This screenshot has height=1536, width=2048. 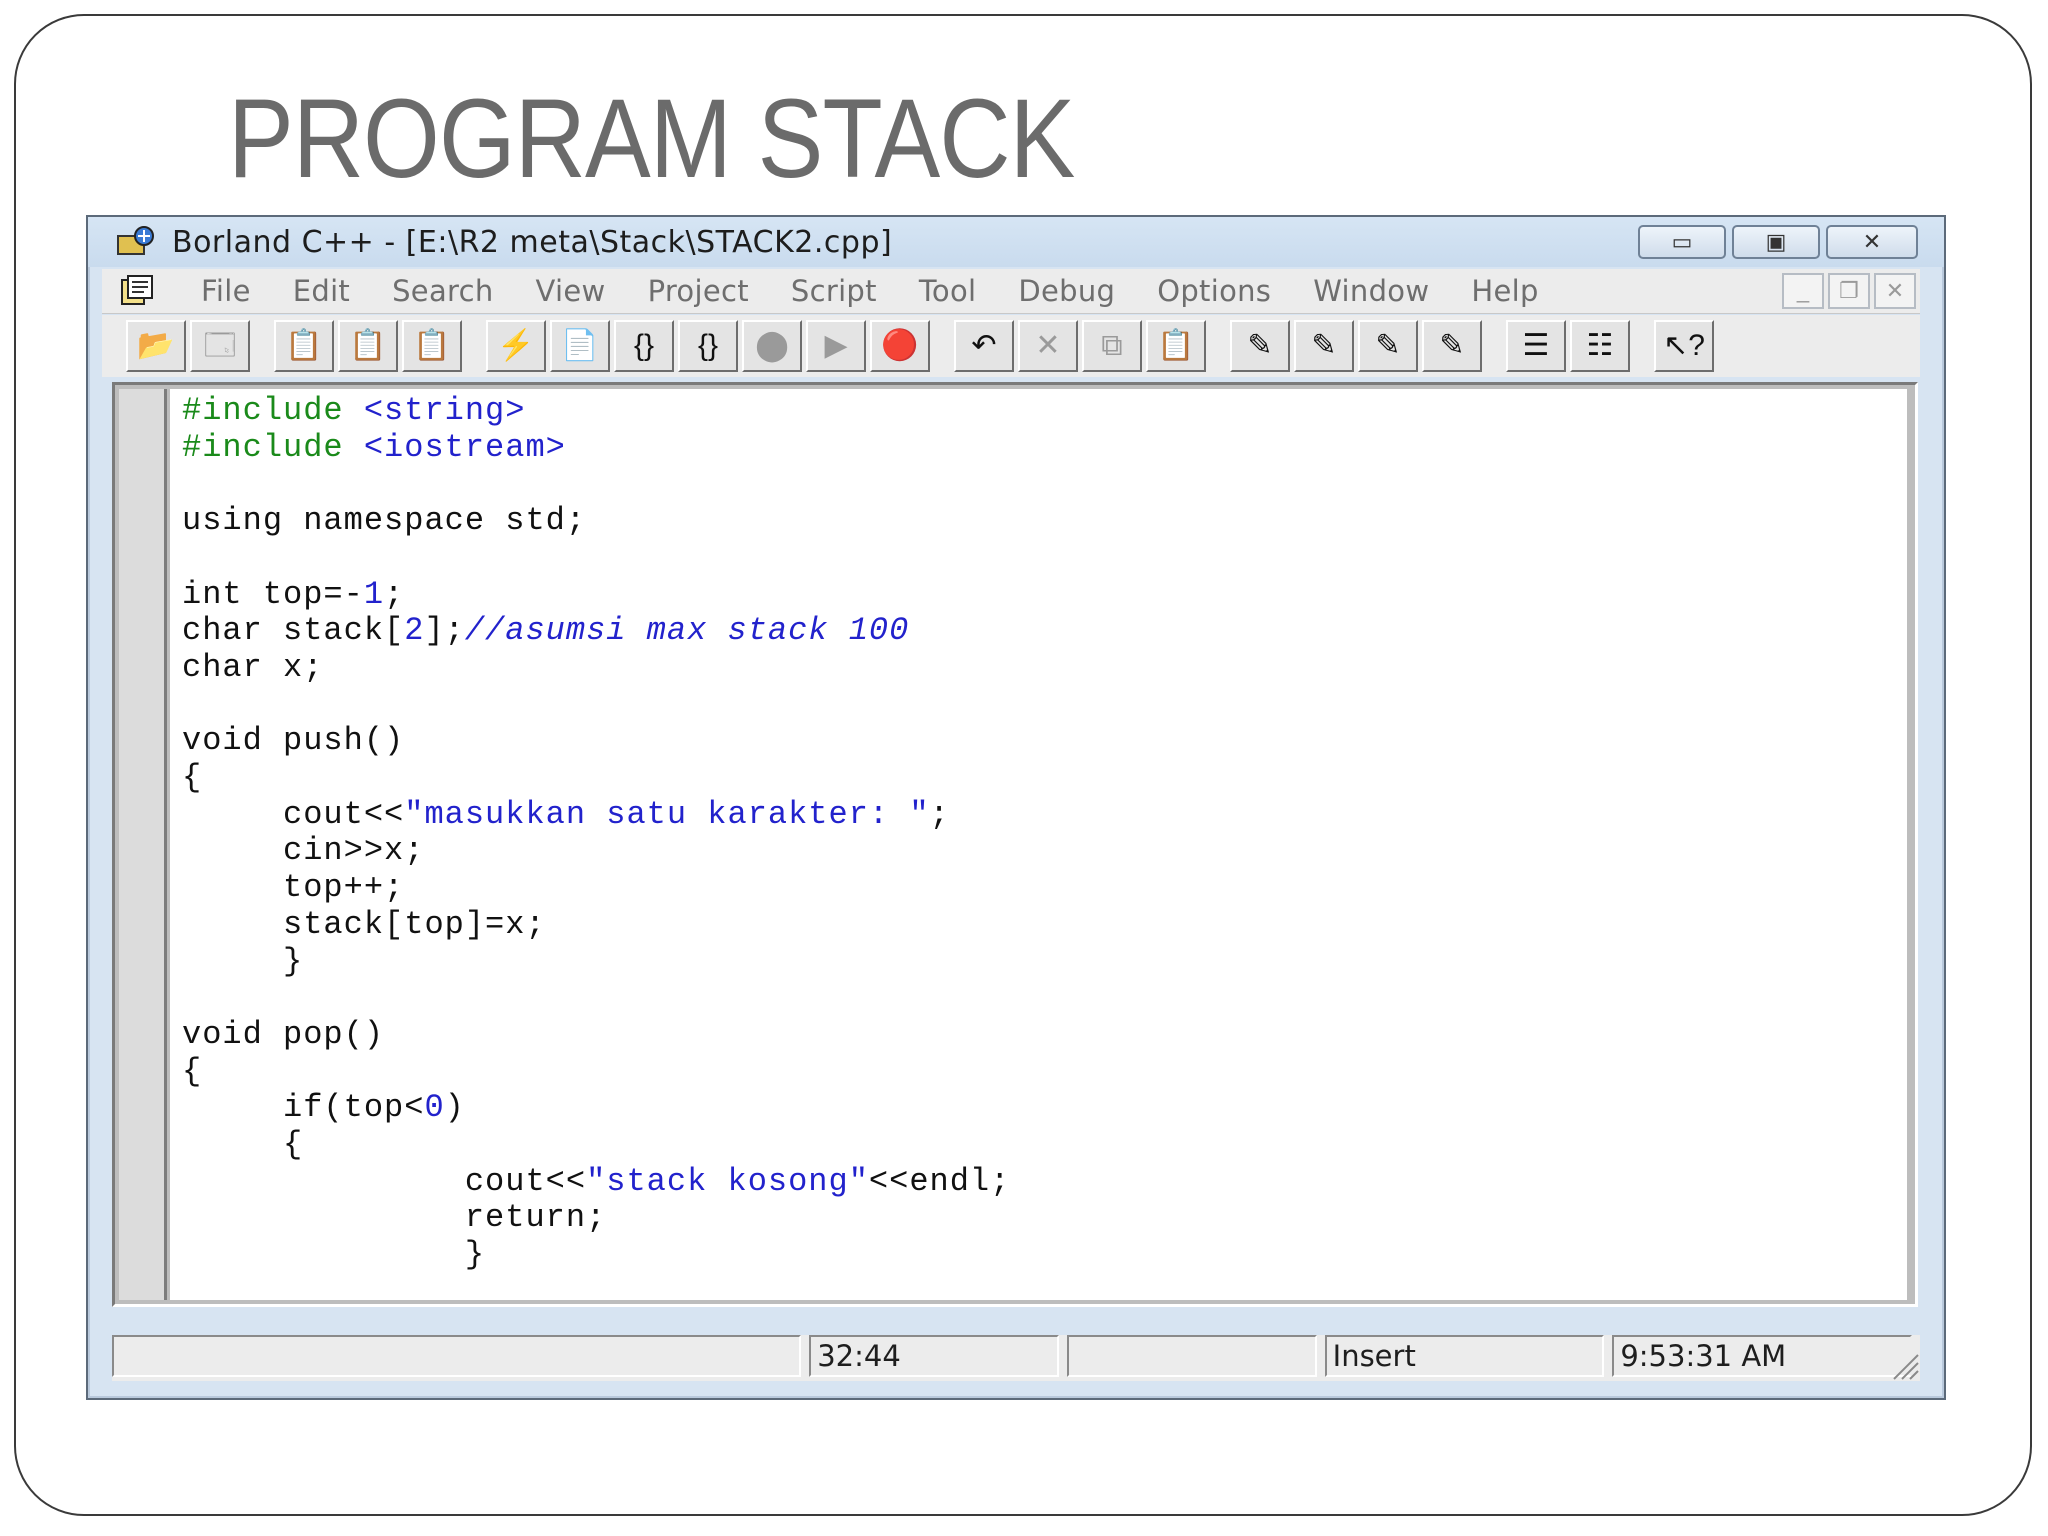 I want to click on project-window-icon: ☷, so click(x=1600, y=346).